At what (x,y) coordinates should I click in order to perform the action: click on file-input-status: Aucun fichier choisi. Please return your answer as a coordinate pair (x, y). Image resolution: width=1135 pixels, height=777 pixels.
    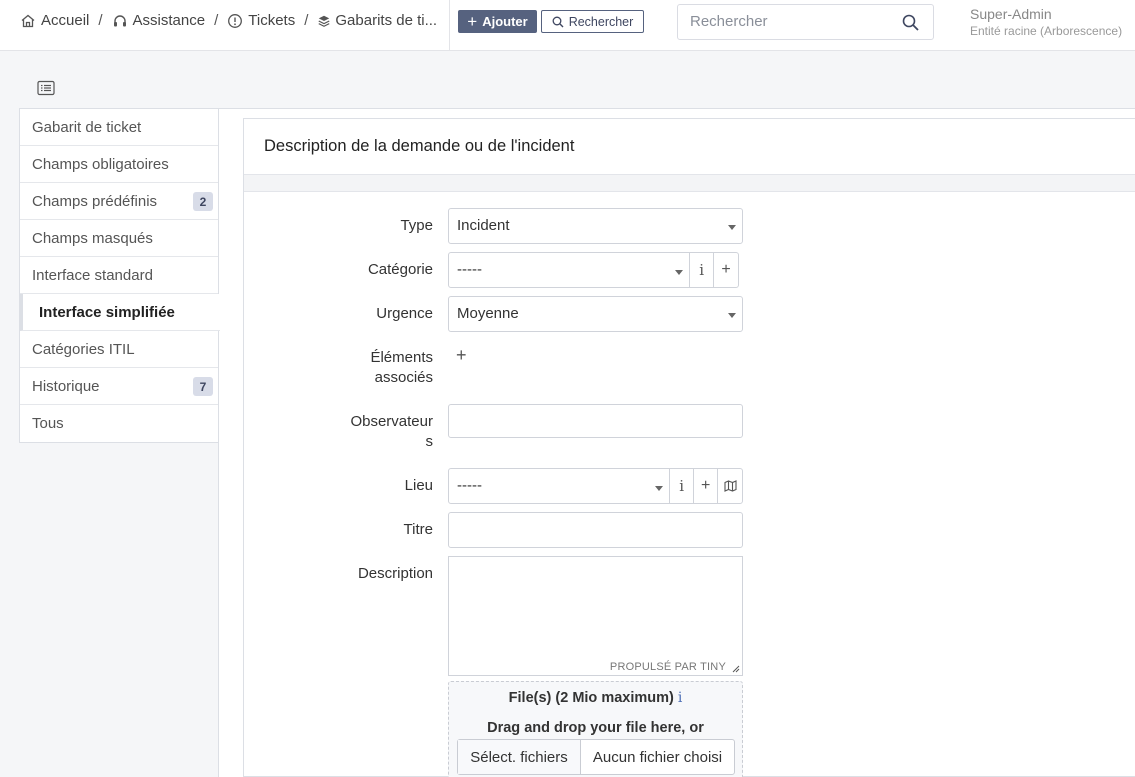
    Looking at the image, I should click on (657, 757).